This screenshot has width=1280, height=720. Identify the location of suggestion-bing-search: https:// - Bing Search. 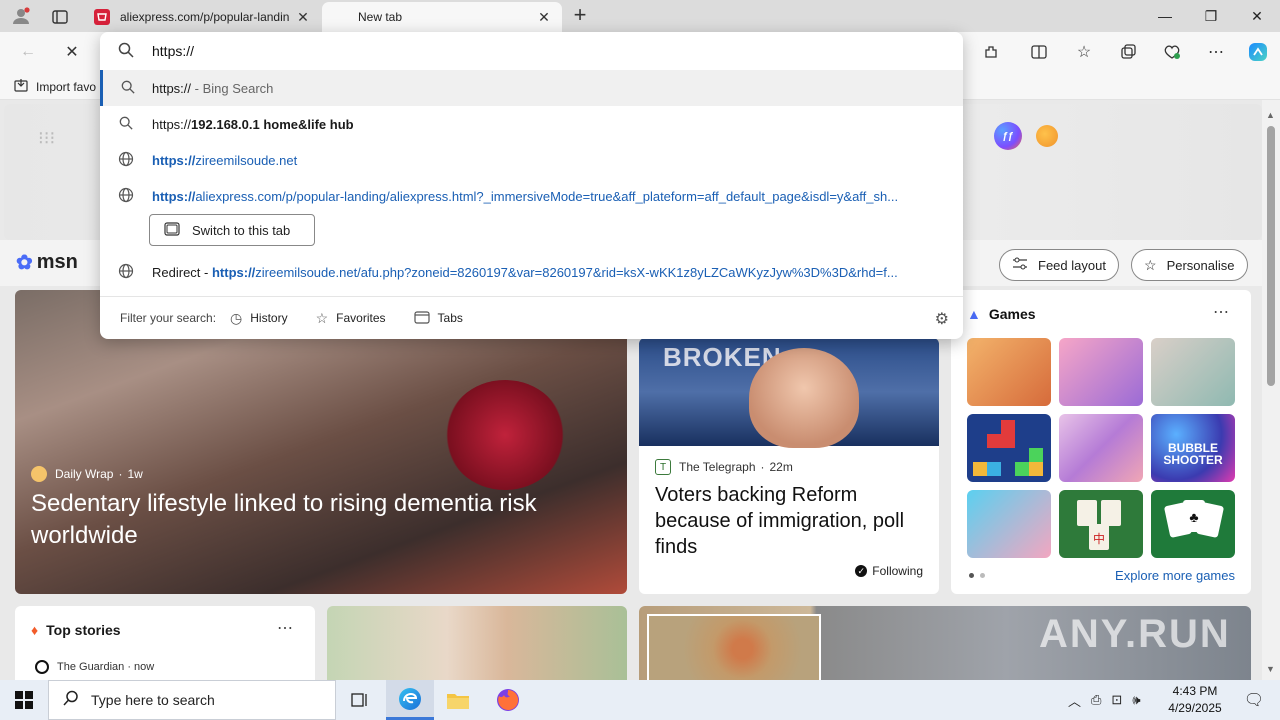
(531, 88).